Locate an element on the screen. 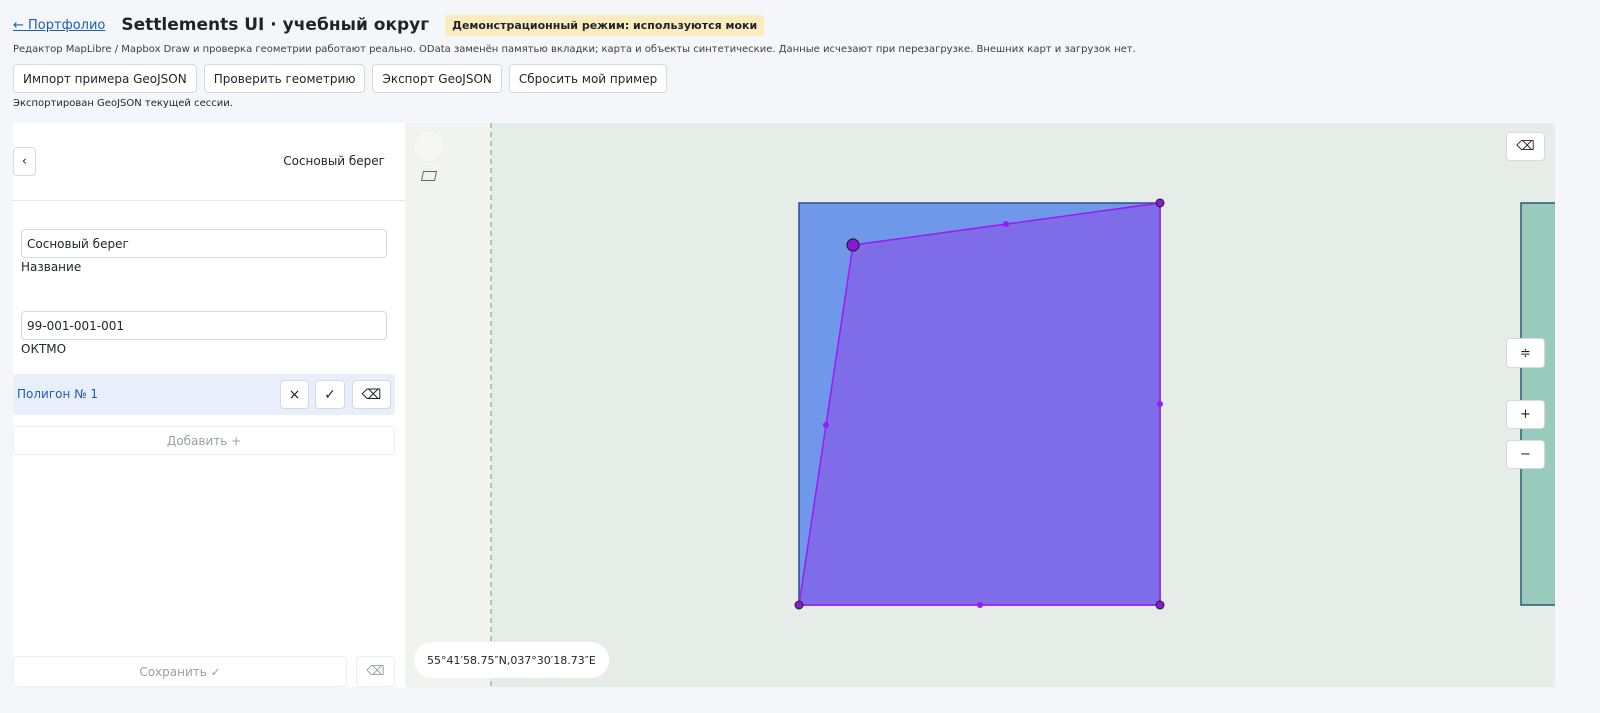 Image resolution: width=1600 pixels, height=713 pixels. zoom-out-button: − is located at coordinates (1525, 454).